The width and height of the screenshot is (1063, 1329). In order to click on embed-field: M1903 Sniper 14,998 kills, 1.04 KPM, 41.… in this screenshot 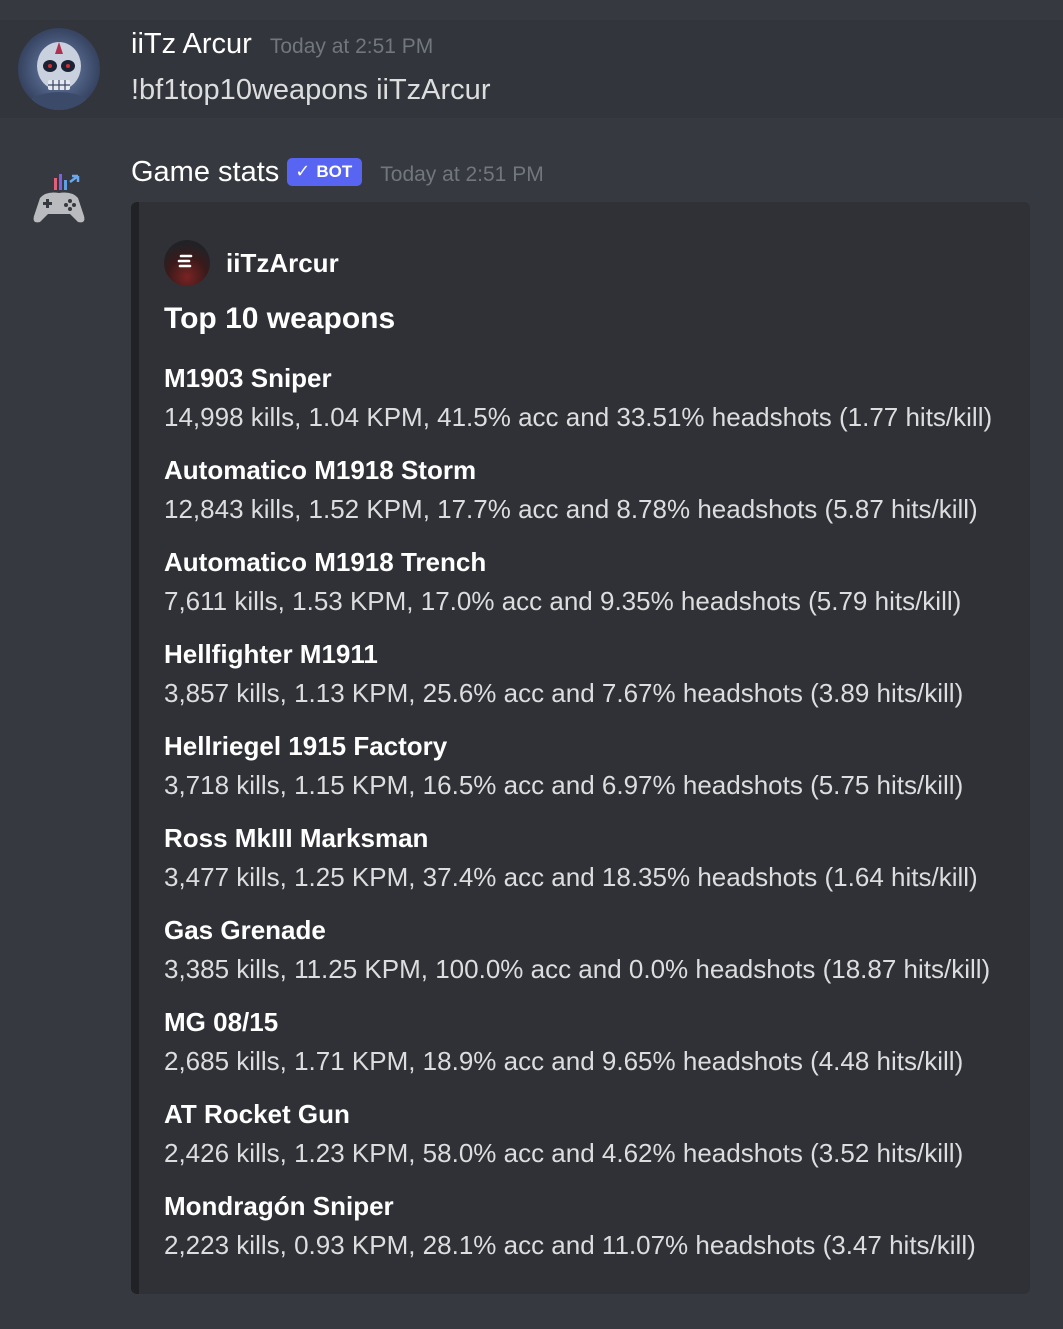, I will do `click(594, 406)`.